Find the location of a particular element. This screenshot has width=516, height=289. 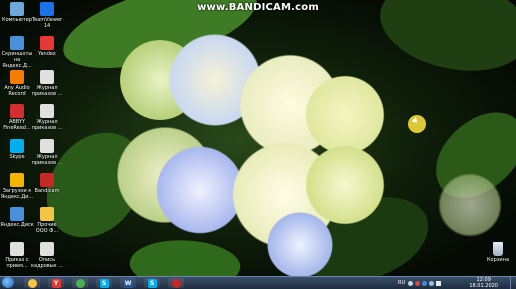

desktop-shortcut-label: Yandex is located at coordinates (47, 54).